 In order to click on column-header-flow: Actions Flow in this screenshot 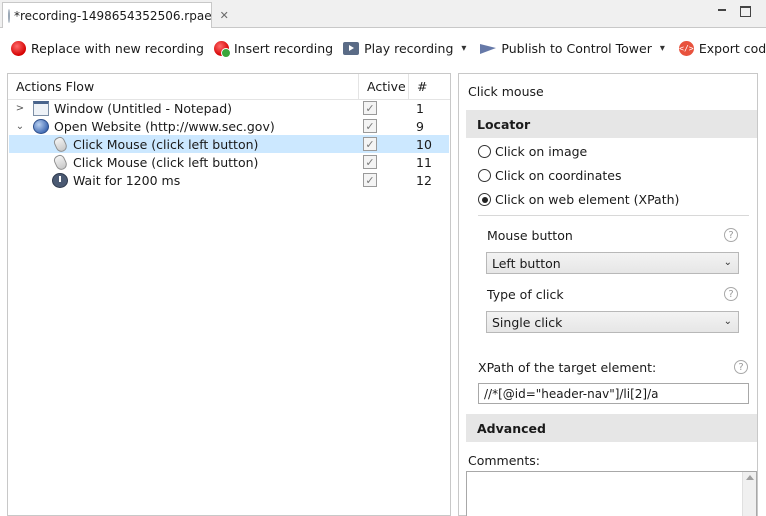, I will do `click(183, 86)`.